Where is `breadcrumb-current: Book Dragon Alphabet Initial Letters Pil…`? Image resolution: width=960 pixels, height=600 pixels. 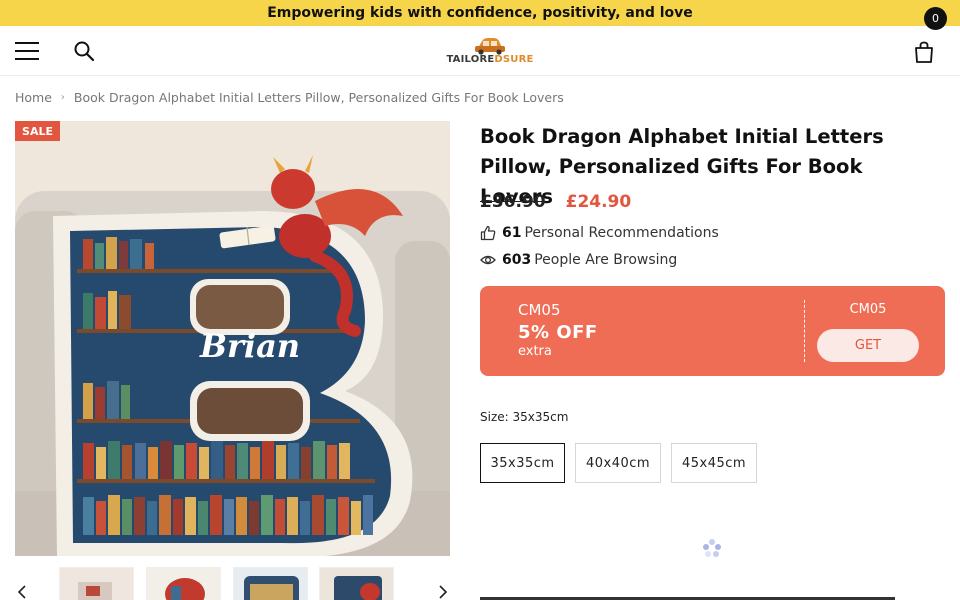 breadcrumb-current: Book Dragon Alphabet Initial Letters Pil… is located at coordinates (318, 97).